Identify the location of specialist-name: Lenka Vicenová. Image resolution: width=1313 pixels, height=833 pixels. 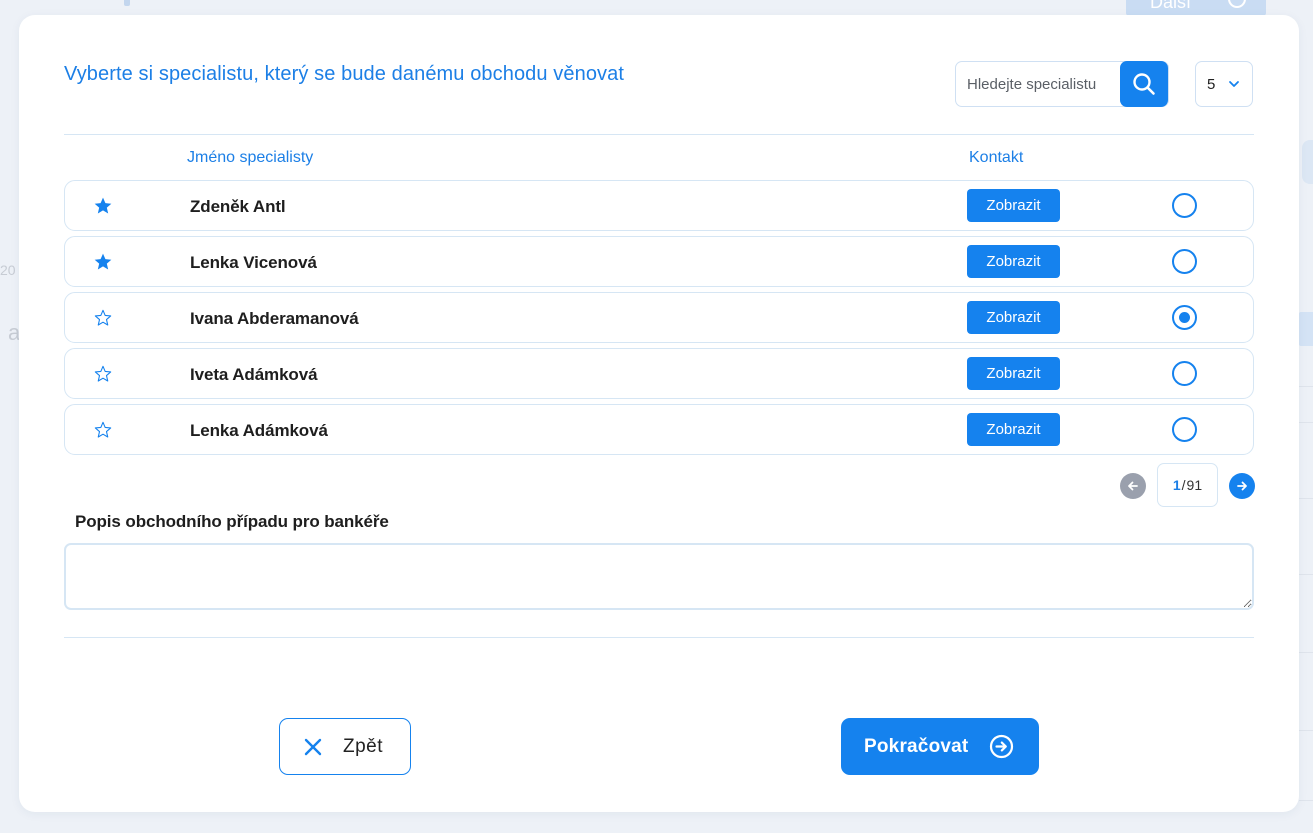
(253, 262).